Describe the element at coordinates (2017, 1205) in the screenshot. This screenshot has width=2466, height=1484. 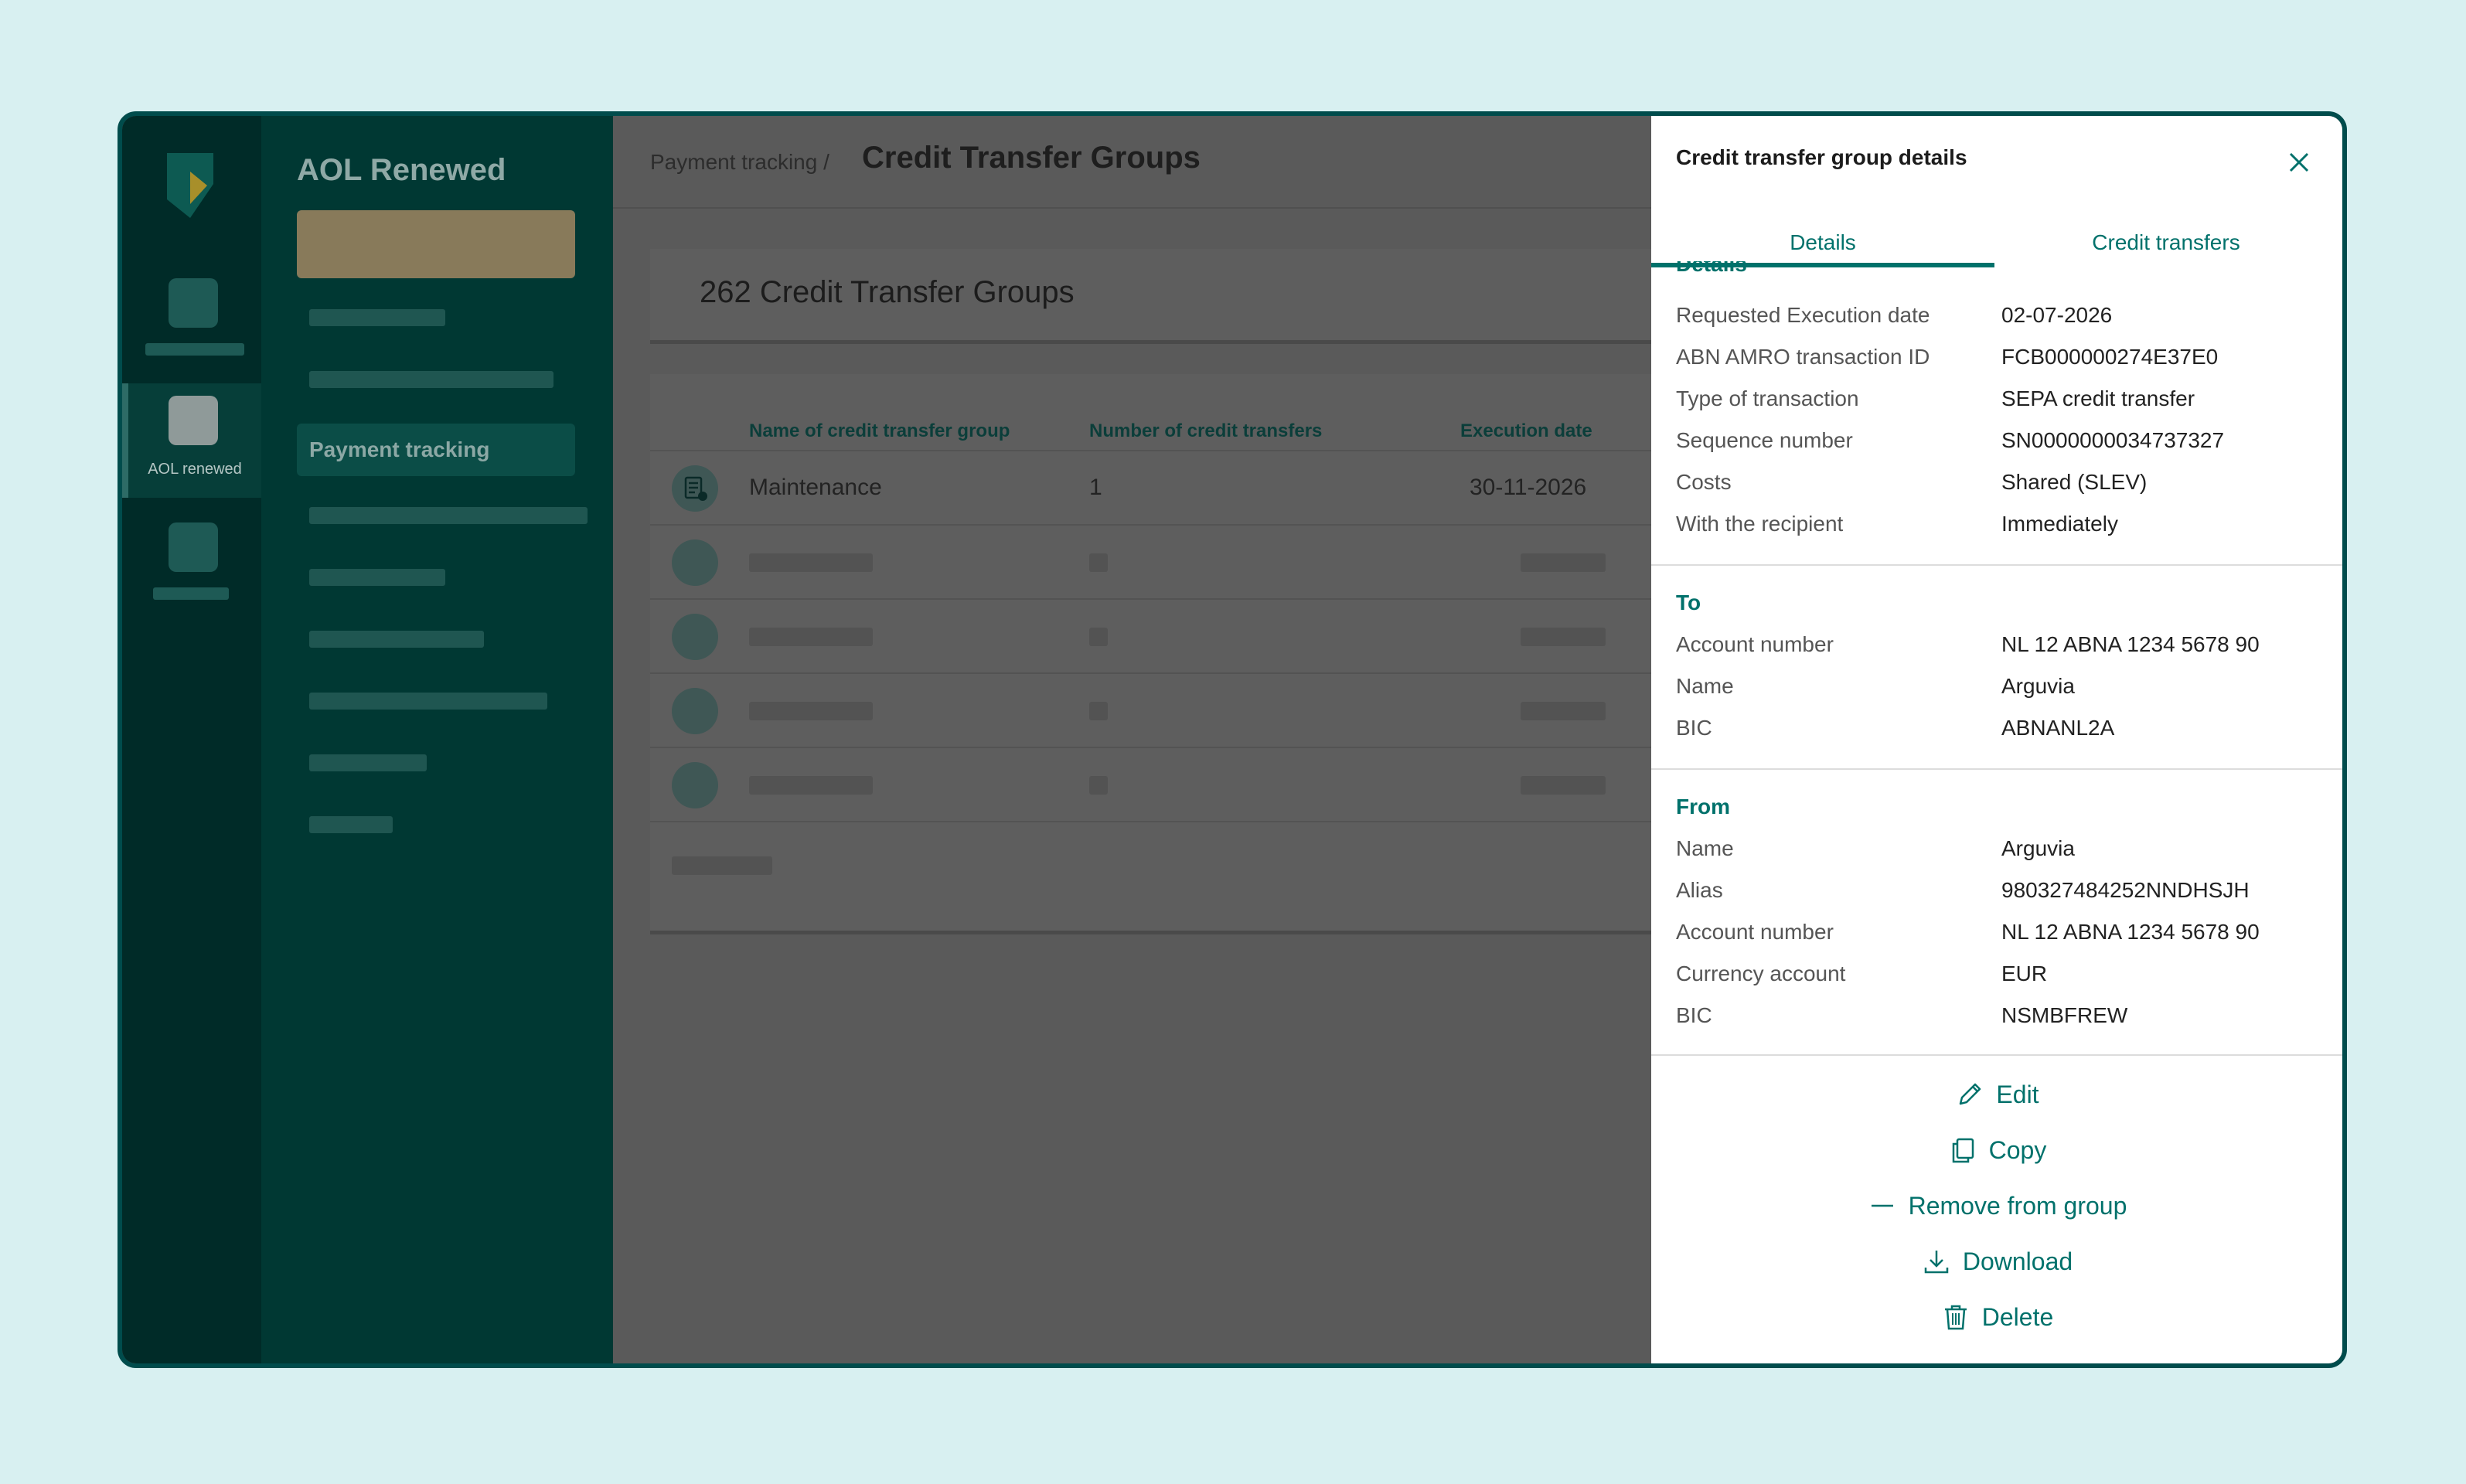
I see `remove-from-group-label: Remove from group` at that location.